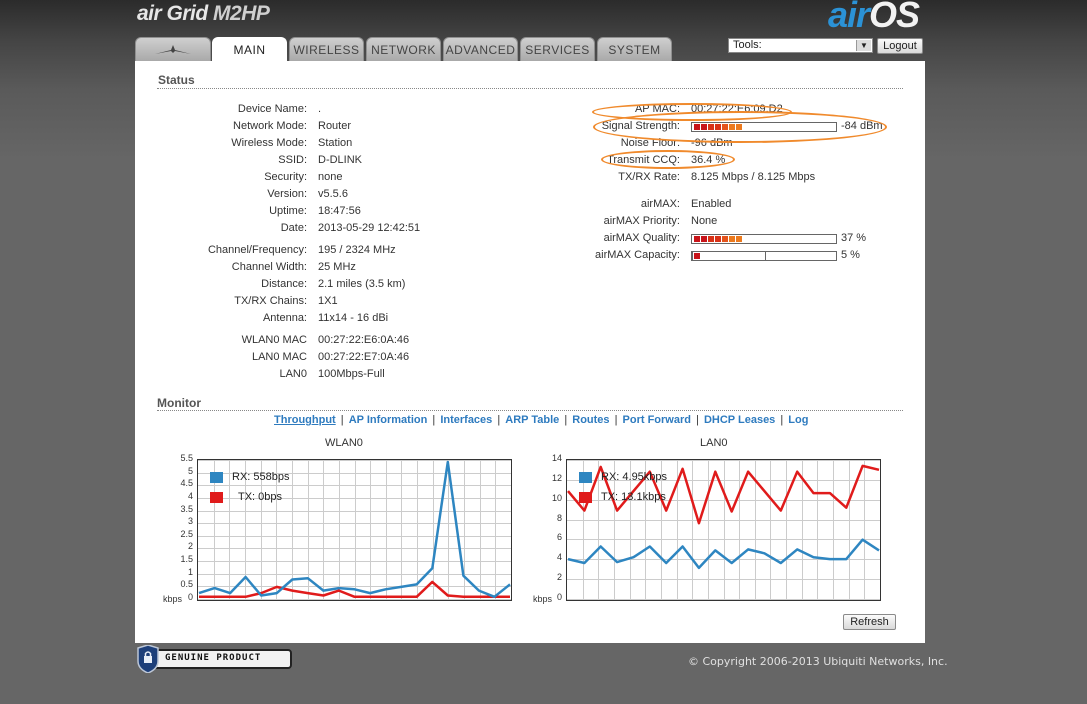  What do you see at coordinates (326, 49) in the screenshot?
I see `tab-wireless: WIRELESS` at bounding box center [326, 49].